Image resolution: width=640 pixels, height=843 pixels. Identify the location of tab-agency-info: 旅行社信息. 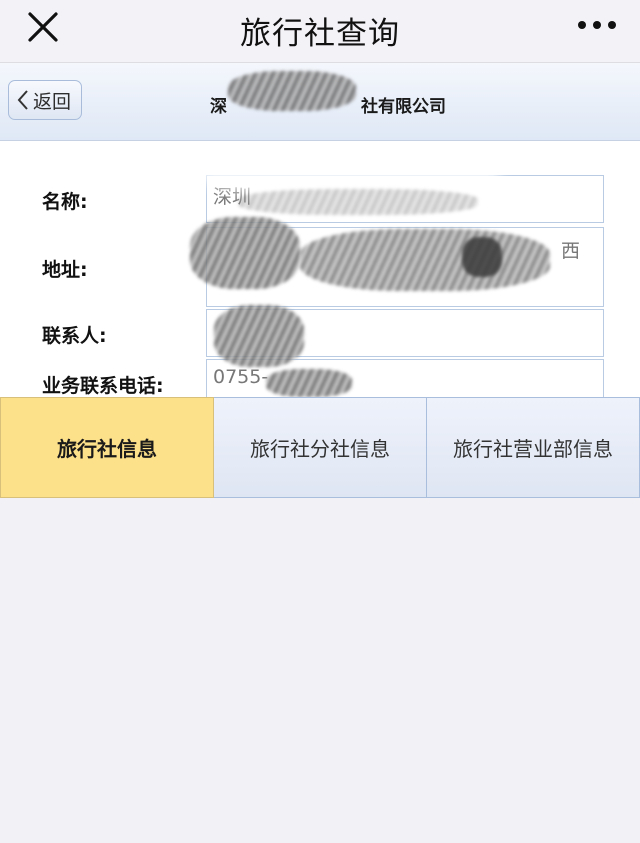
(107, 447).